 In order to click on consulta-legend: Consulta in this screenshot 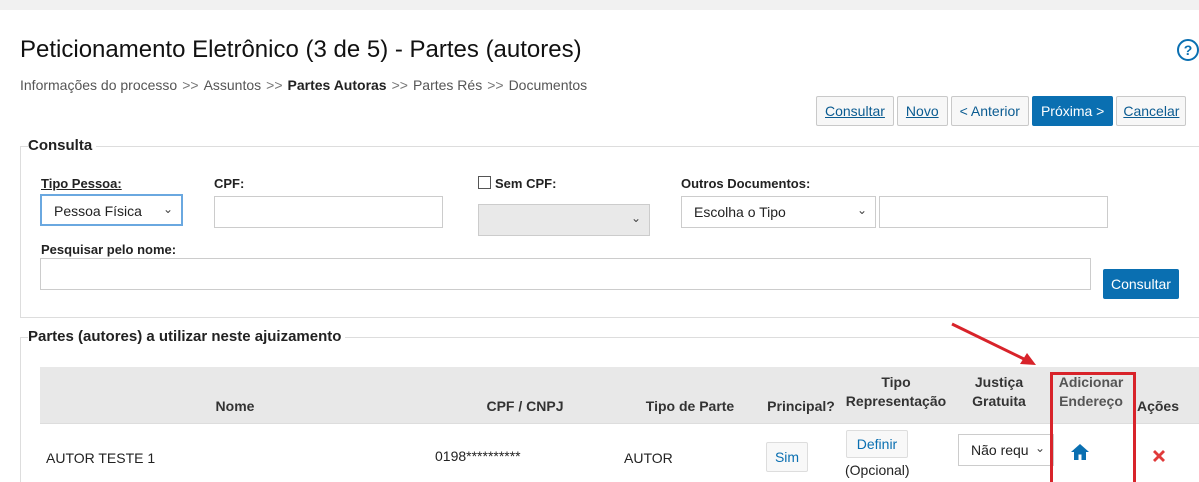, I will do `click(62, 145)`.